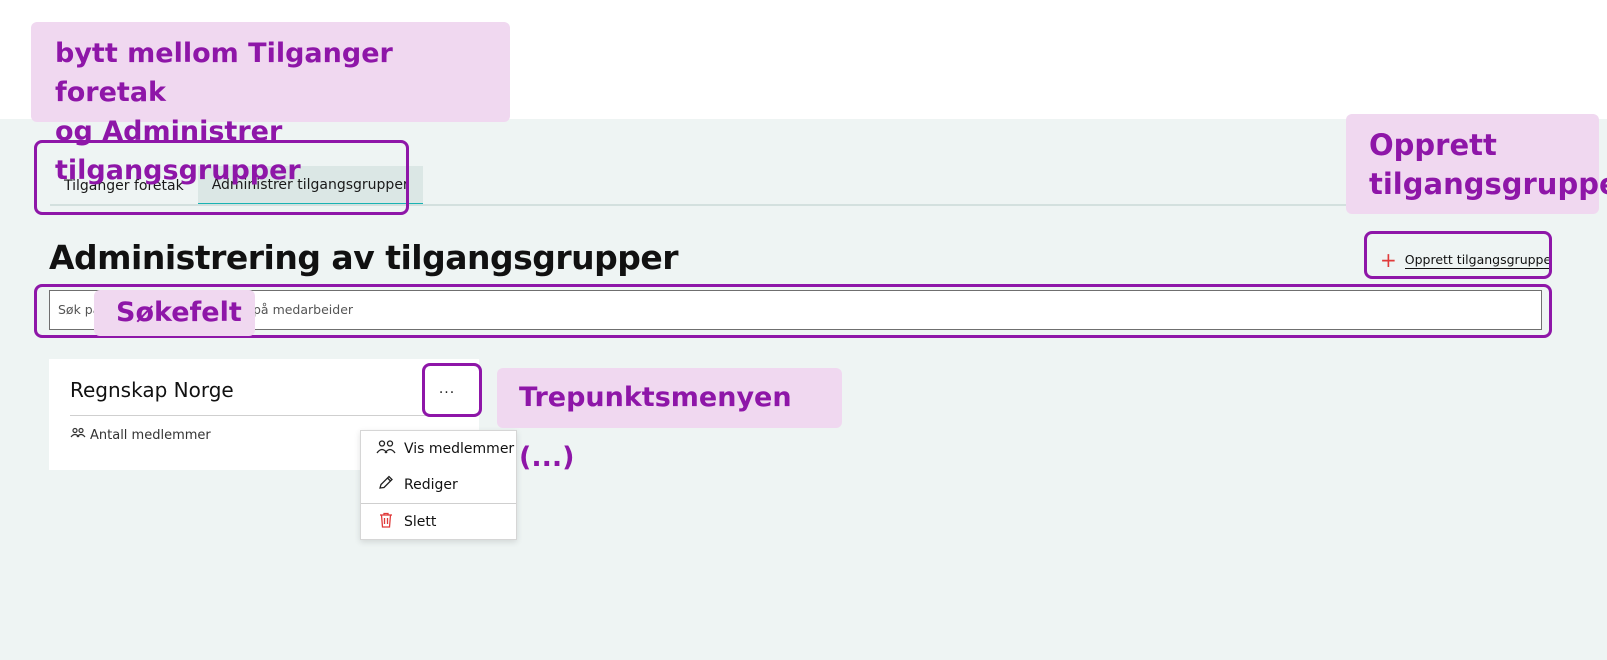  What do you see at coordinates (459, 449) in the screenshot?
I see `menu-item-label: Vis medlemmer` at bounding box center [459, 449].